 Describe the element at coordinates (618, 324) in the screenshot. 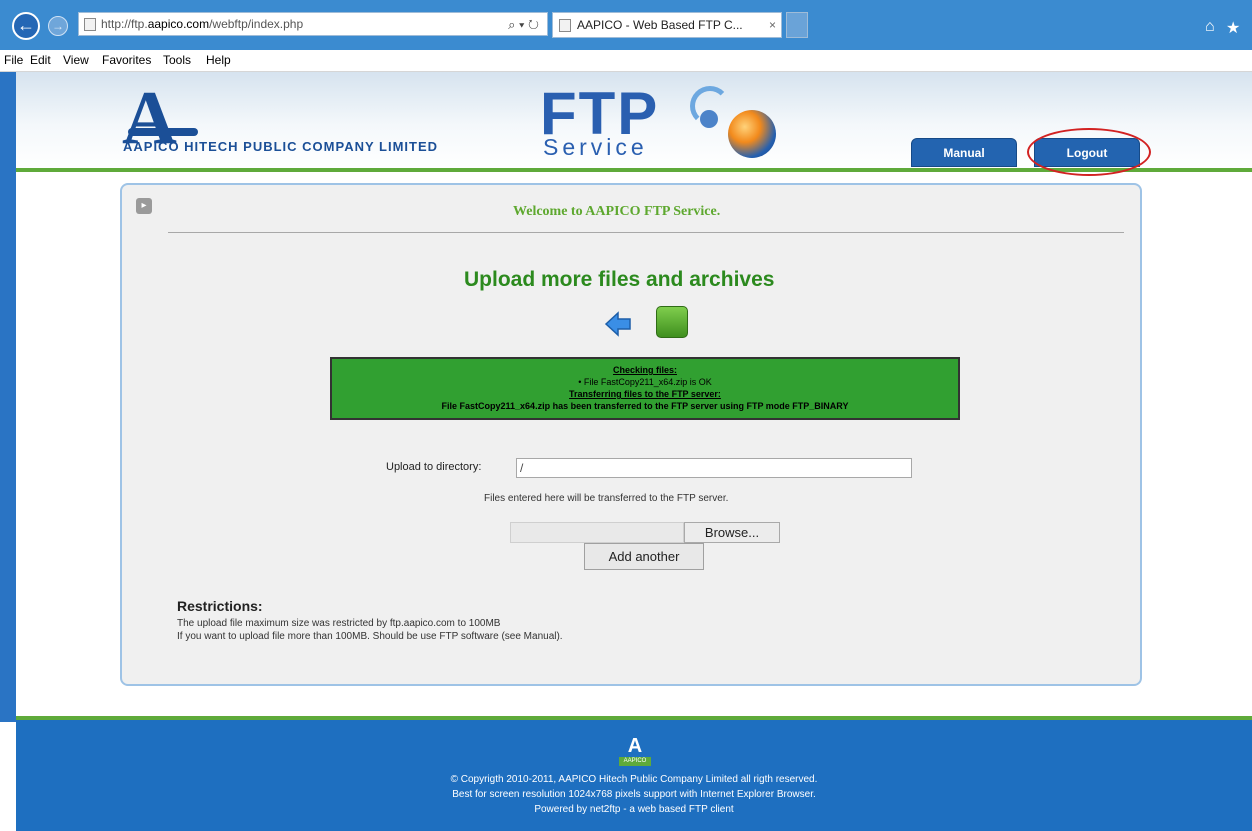

I see `back-arrow-icon` at that location.